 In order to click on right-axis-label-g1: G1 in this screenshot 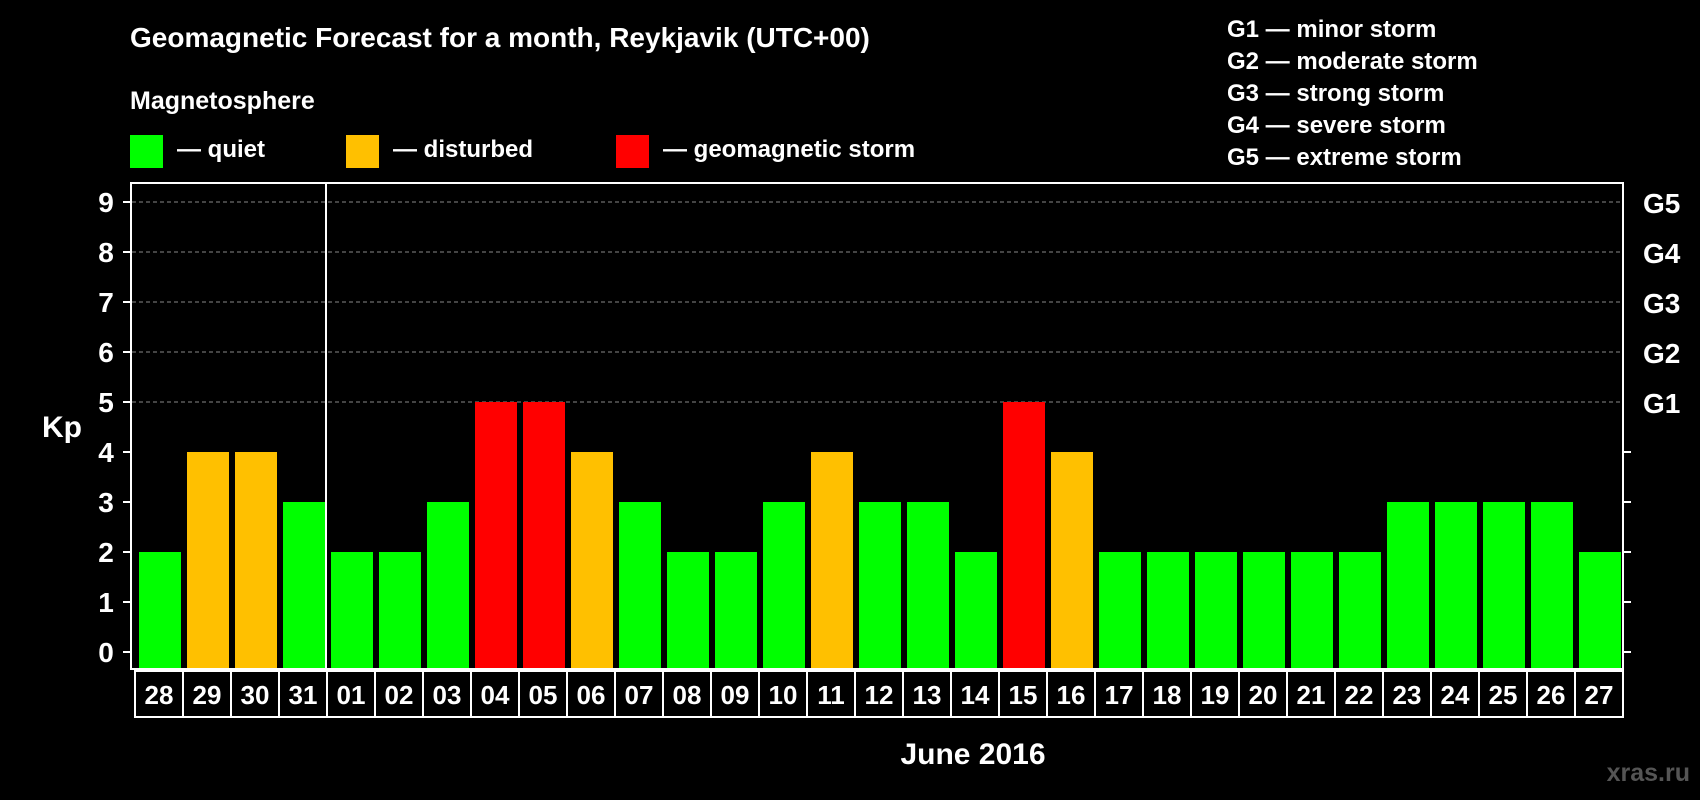, I will do `click(1661, 403)`.